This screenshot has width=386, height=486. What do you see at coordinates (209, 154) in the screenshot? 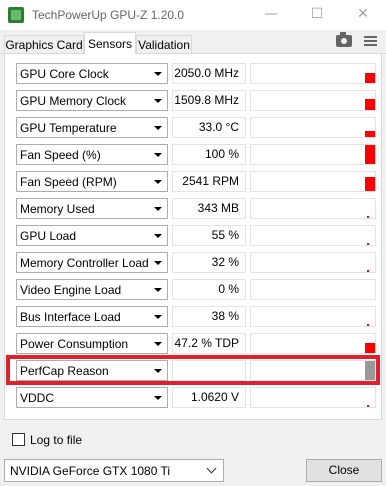
I see `sensor-value: 100 %` at bounding box center [209, 154].